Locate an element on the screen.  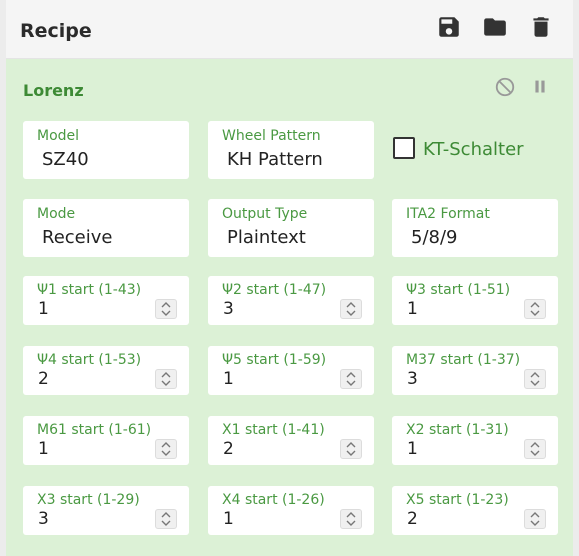
x3-start-value: 3 is located at coordinates (43, 519).